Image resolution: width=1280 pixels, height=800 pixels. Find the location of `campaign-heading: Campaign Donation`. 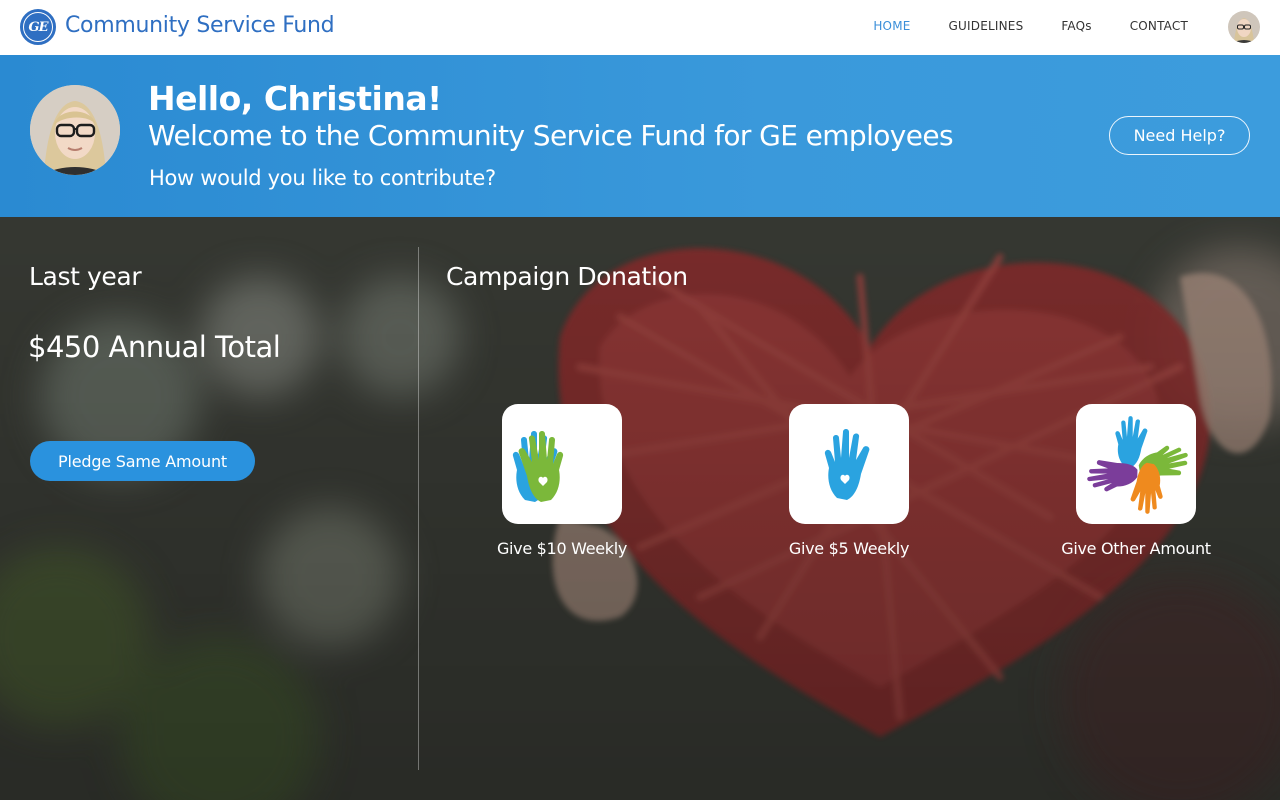

campaign-heading: Campaign Donation is located at coordinates (567, 276).